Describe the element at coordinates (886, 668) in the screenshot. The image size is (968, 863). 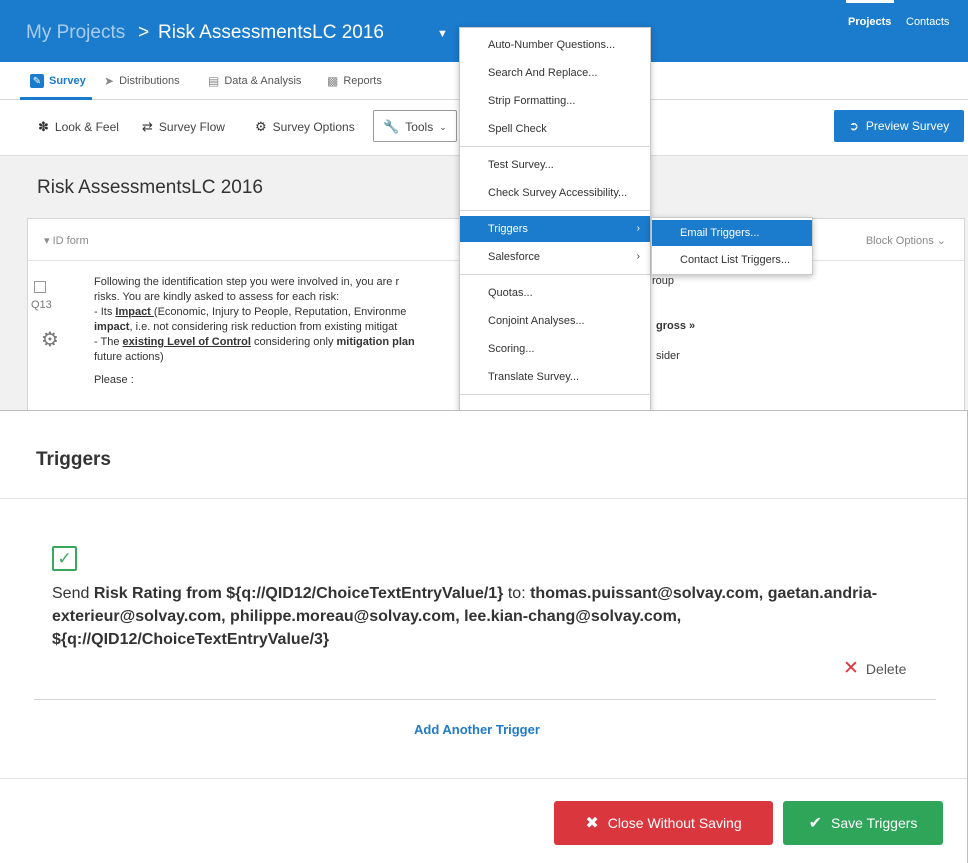
I see `delete-label: Delete` at that location.